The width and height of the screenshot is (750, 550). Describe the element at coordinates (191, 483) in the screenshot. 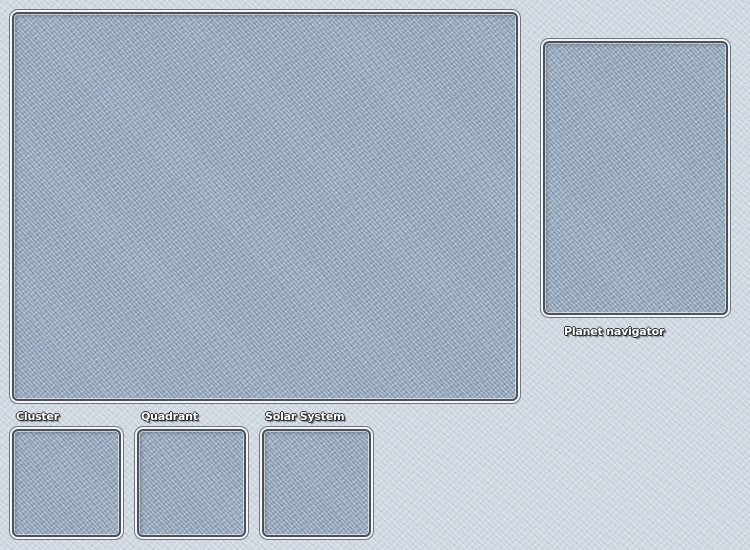

I see `quadrant-map-panel` at that location.